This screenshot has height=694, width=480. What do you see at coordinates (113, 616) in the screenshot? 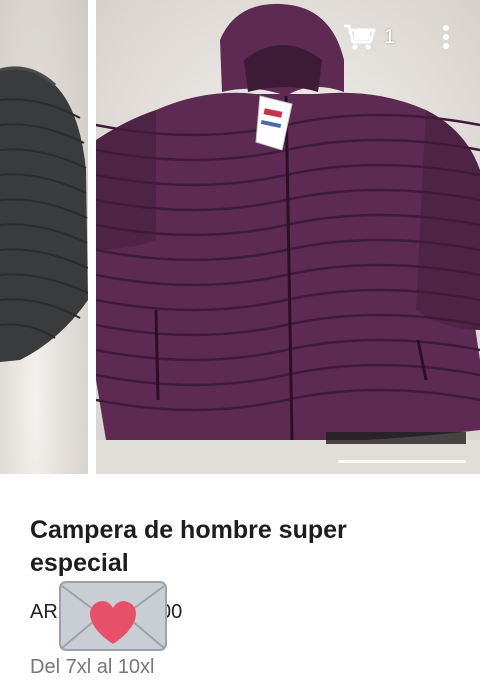
I see `heart-envelope-icon` at bounding box center [113, 616].